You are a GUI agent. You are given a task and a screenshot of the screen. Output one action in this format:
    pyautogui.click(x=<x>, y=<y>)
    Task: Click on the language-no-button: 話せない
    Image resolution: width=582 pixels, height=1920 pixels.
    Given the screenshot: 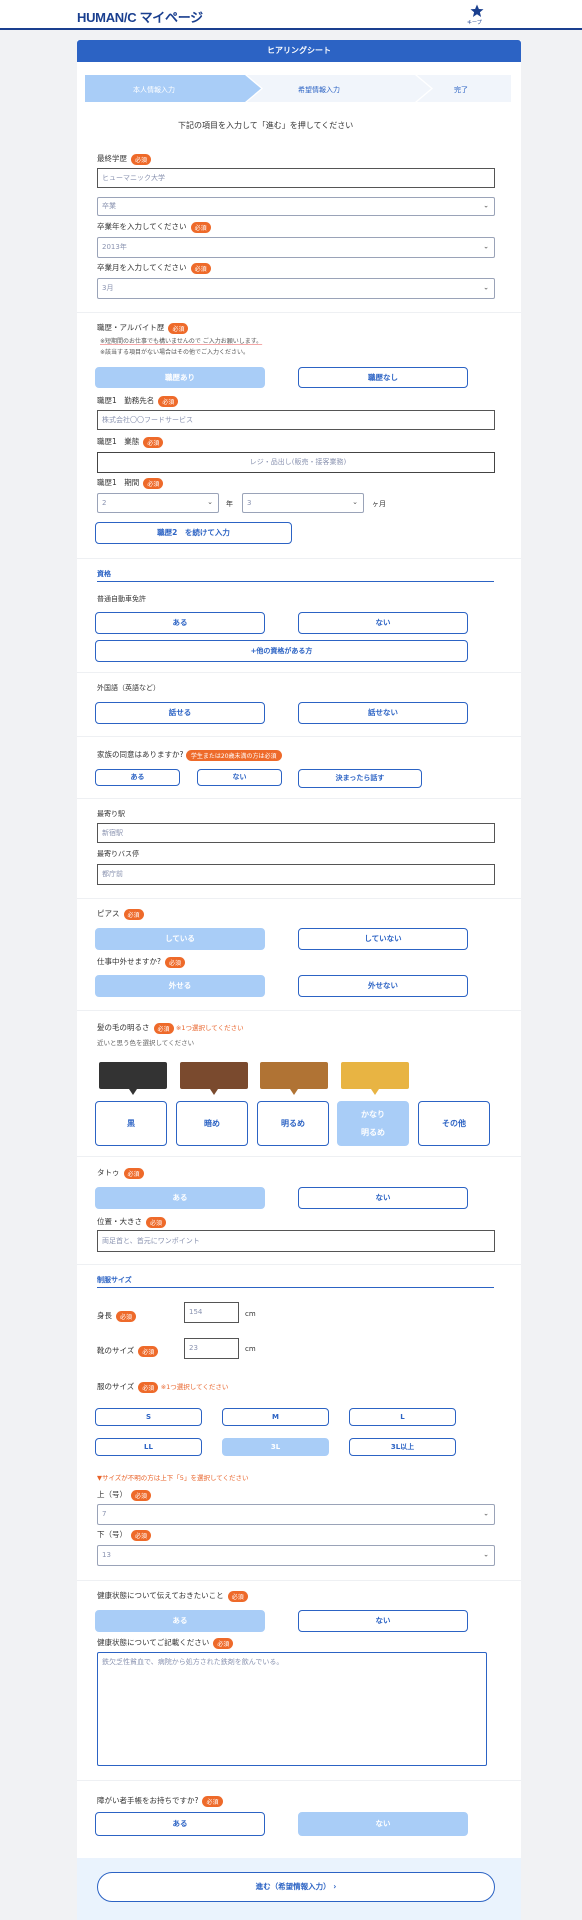 What is the action you would take?
    pyautogui.click(x=383, y=713)
    